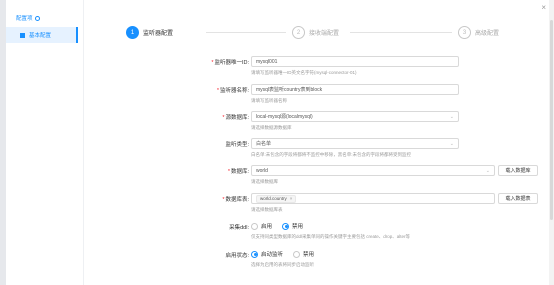 The image size is (554, 285). What do you see at coordinates (277, 226) in the screenshot?
I see `collect-ddl-radio-group: 启用 禁用` at bounding box center [277, 226].